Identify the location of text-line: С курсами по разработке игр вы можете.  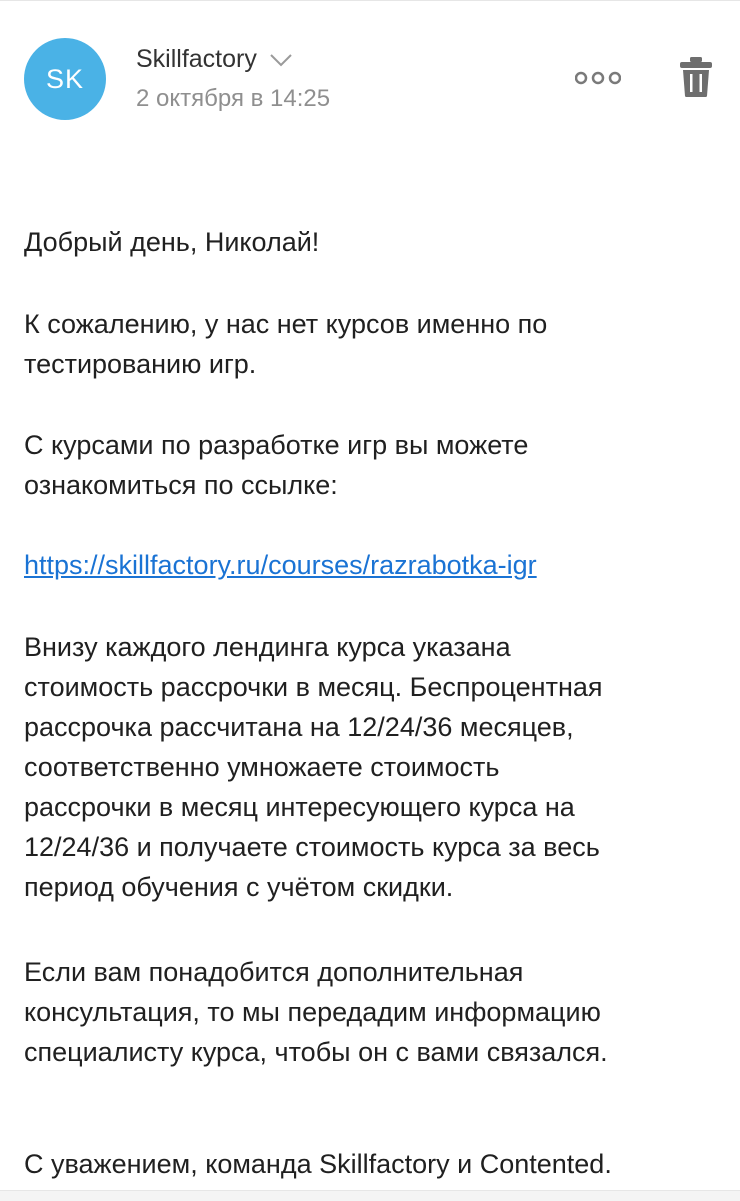
(276, 445).